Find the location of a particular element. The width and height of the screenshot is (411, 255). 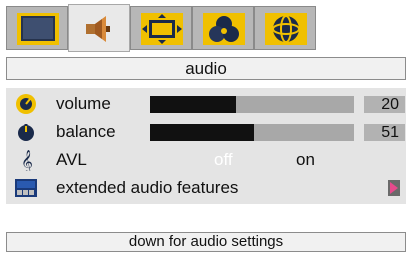

globe-icon is located at coordinates (286, 29).